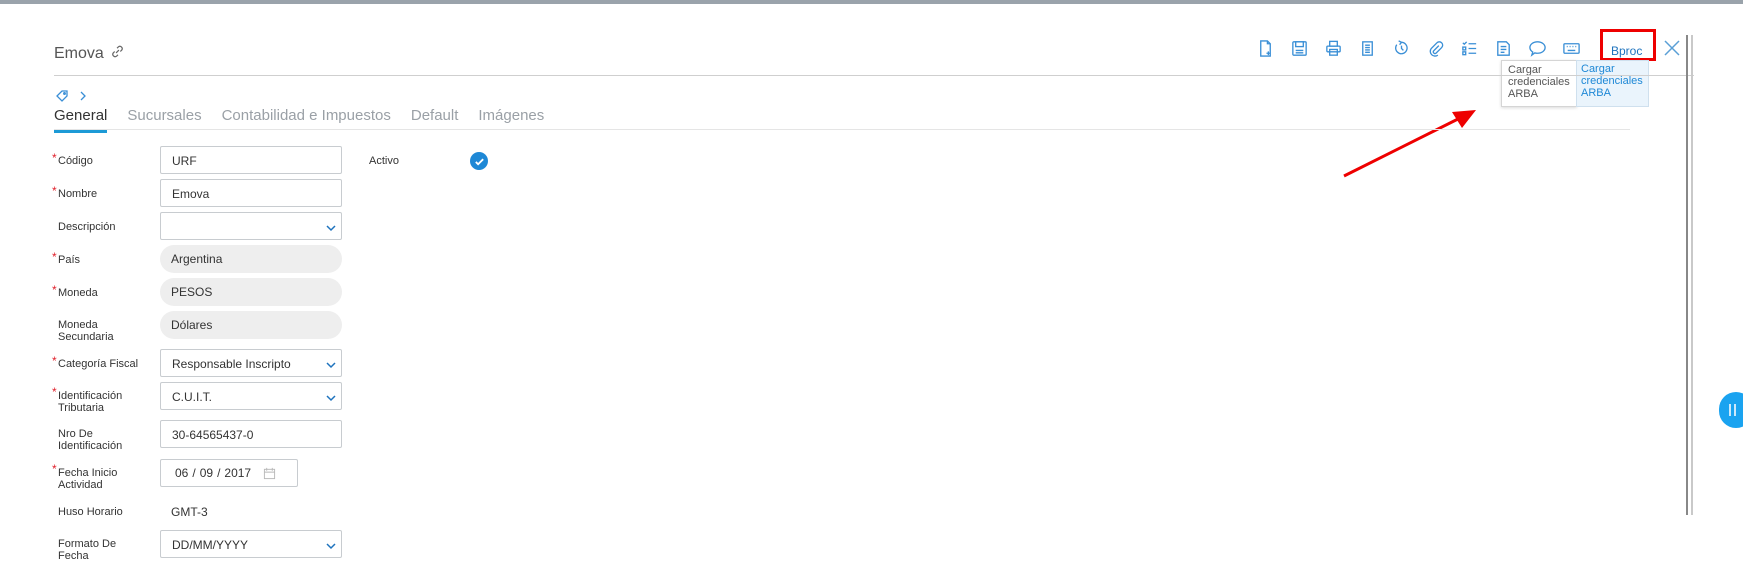 This screenshot has width=1743, height=562. What do you see at coordinates (117, 54) in the screenshot?
I see `link-icon` at bounding box center [117, 54].